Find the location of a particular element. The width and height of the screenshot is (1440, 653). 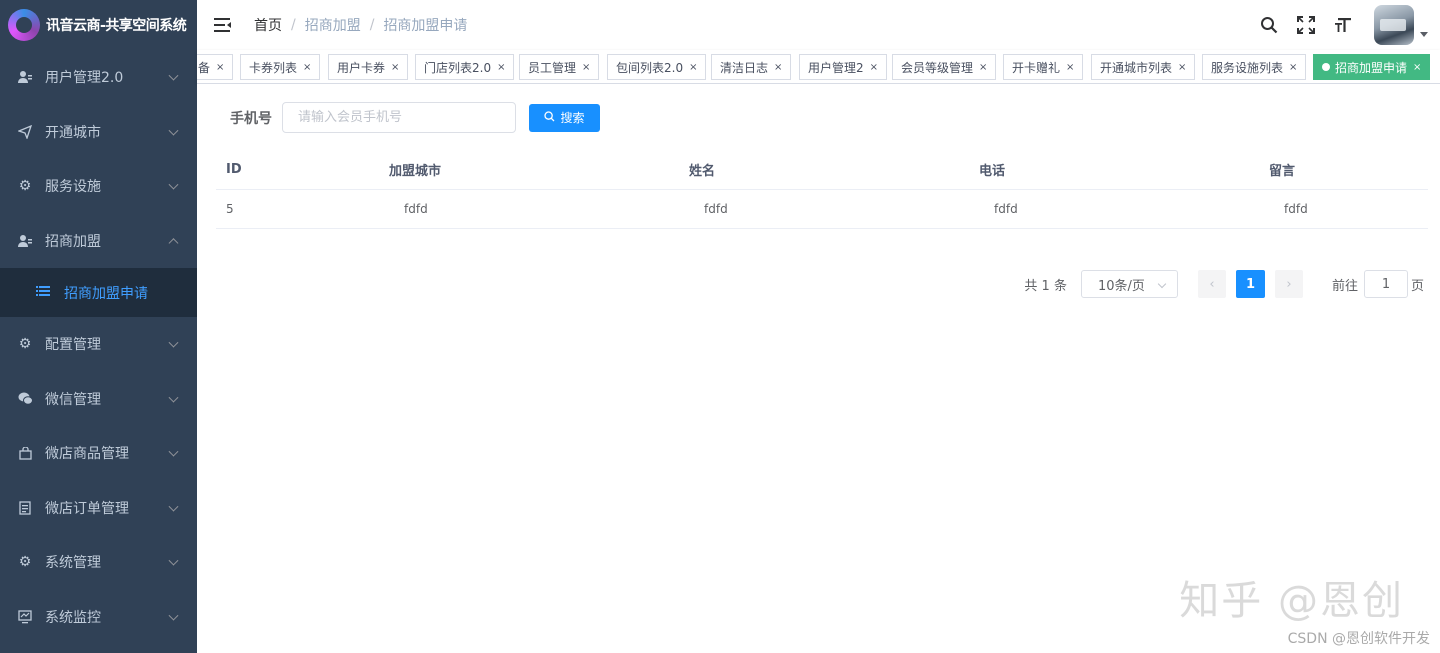

sidebar-item-user-management: 用户管理2.0 is located at coordinates (98, 77).